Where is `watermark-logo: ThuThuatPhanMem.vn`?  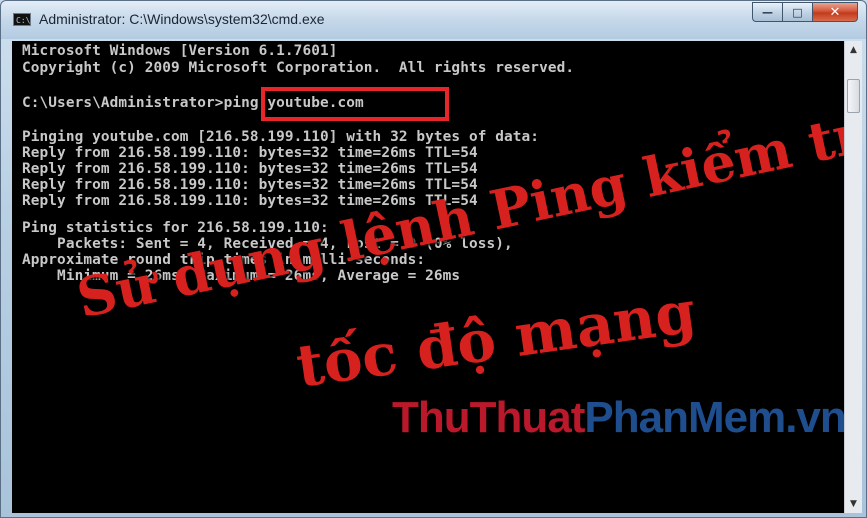
watermark-logo: ThuThuatPhanMem.vn is located at coordinates (618, 418).